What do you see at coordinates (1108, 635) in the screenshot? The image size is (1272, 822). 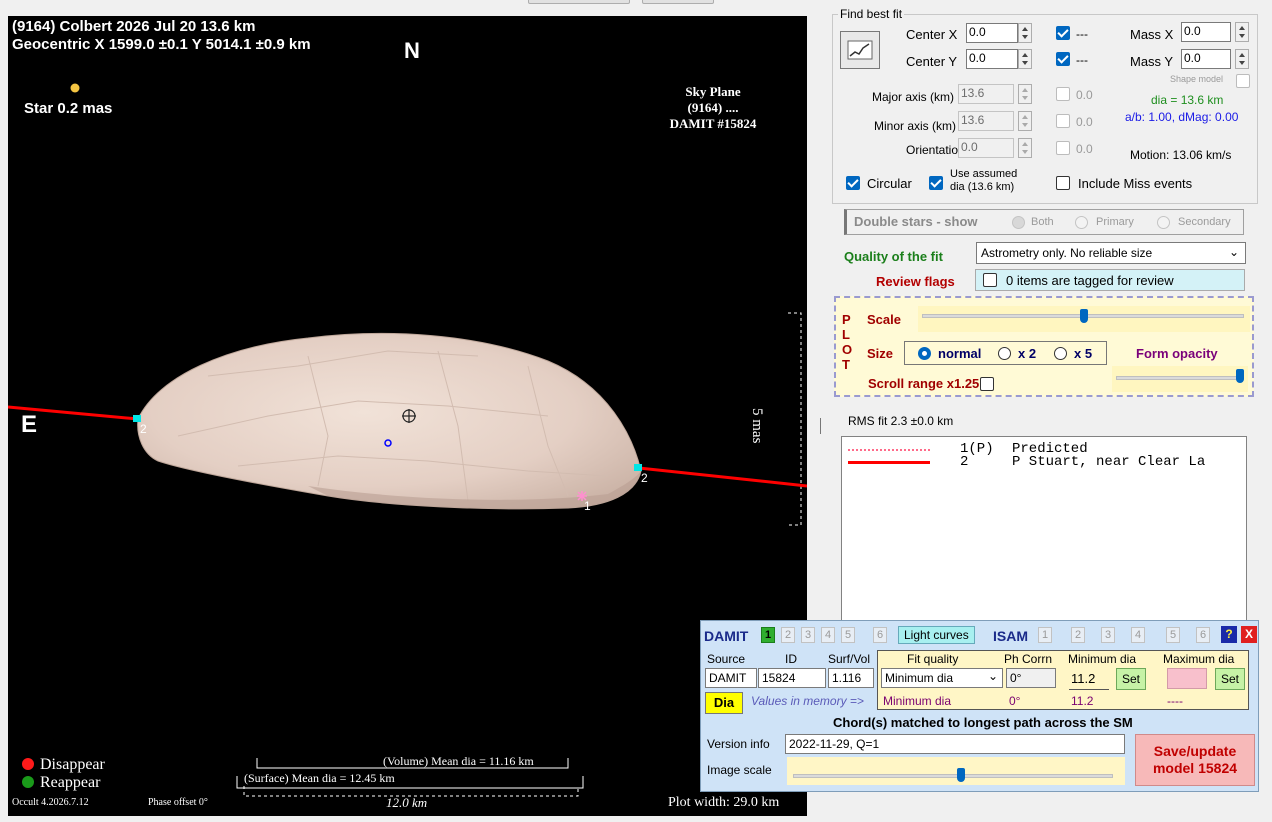 I see `isam-tab-3: 3` at bounding box center [1108, 635].